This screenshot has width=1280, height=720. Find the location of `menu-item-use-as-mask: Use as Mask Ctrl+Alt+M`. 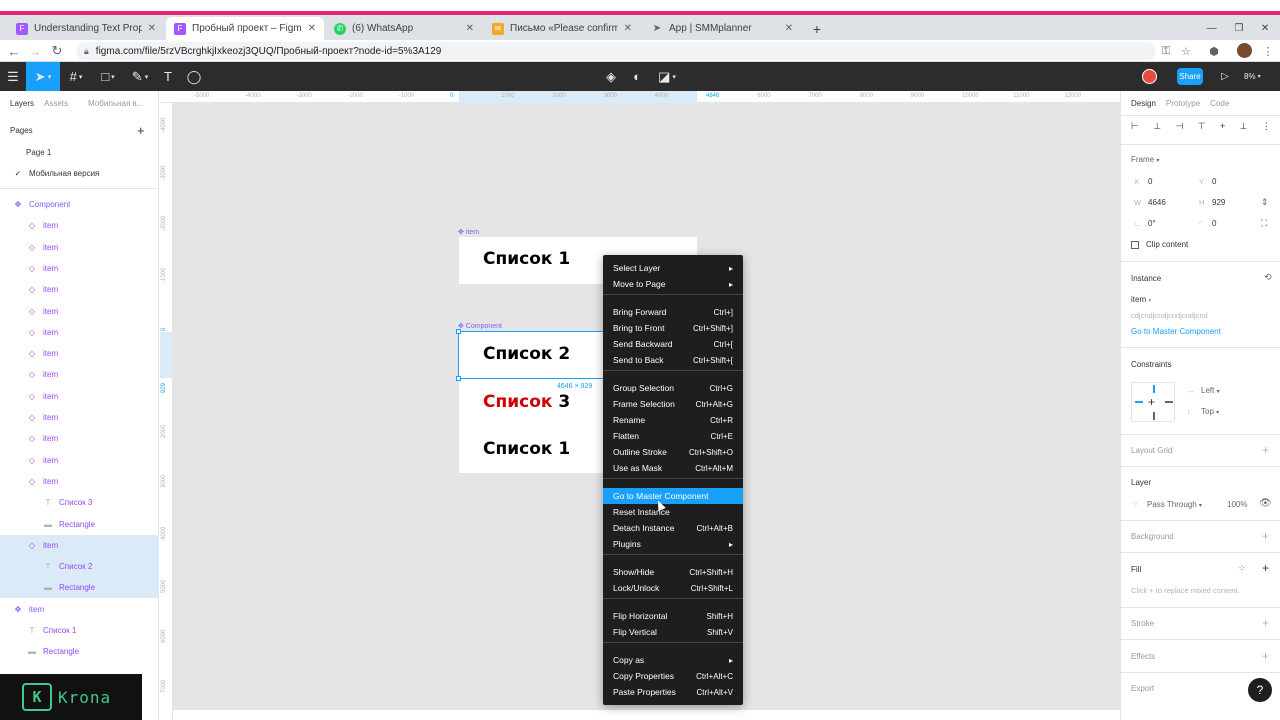

menu-item-use-as-mask: Use as Mask Ctrl+Alt+M is located at coordinates (673, 468).